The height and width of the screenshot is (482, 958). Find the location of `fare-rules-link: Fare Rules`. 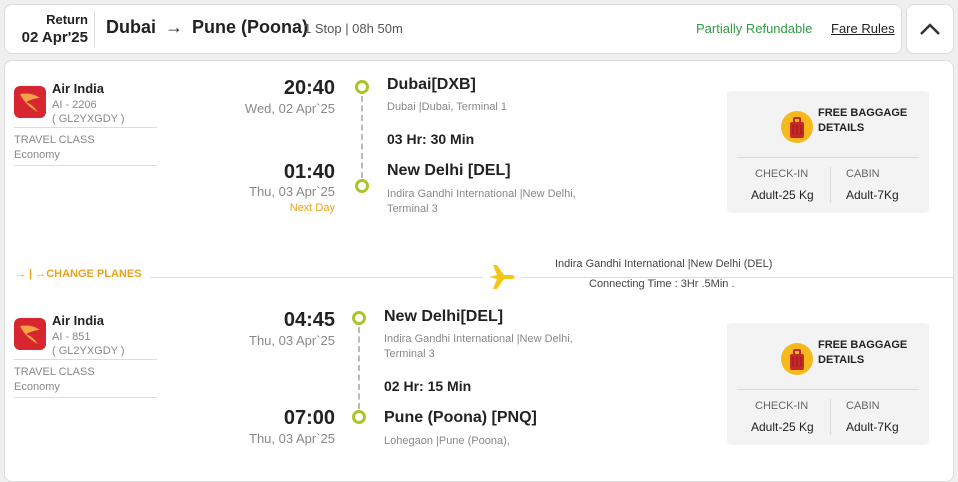

fare-rules-link: Fare Rules is located at coordinates (863, 28).